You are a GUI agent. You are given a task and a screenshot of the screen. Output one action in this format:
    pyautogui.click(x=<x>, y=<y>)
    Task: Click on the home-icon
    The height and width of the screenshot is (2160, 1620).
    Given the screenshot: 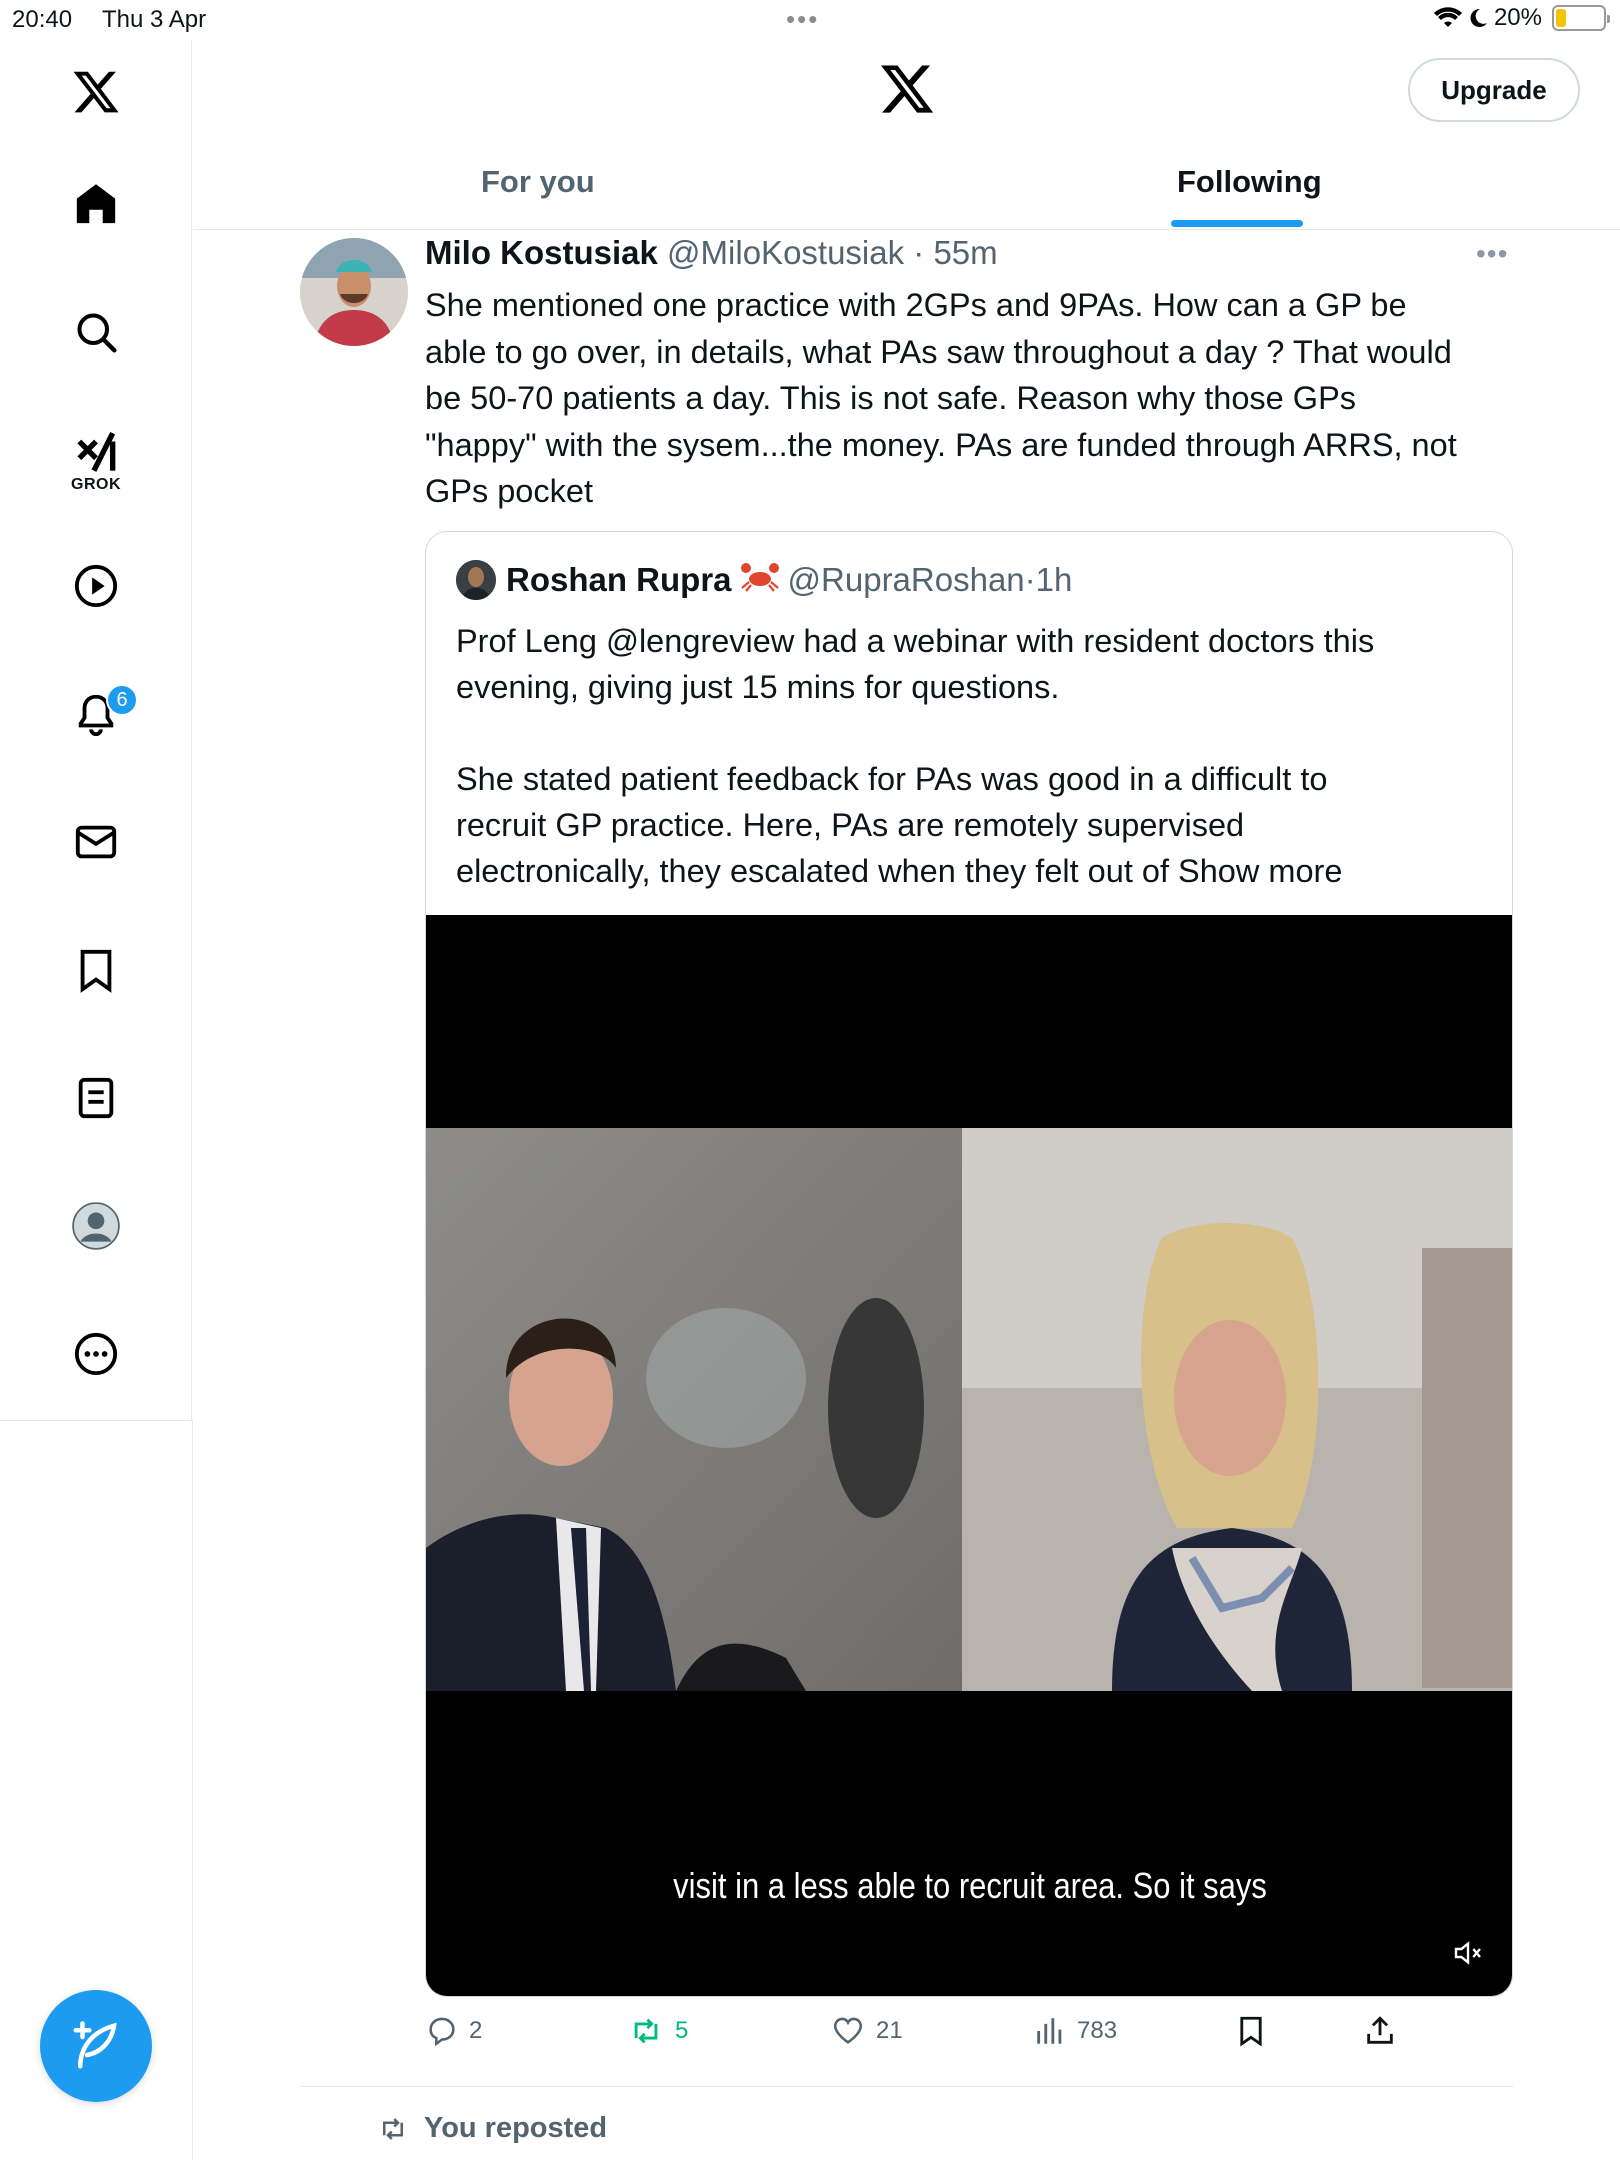 What is the action you would take?
    pyautogui.click(x=96, y=204)
    